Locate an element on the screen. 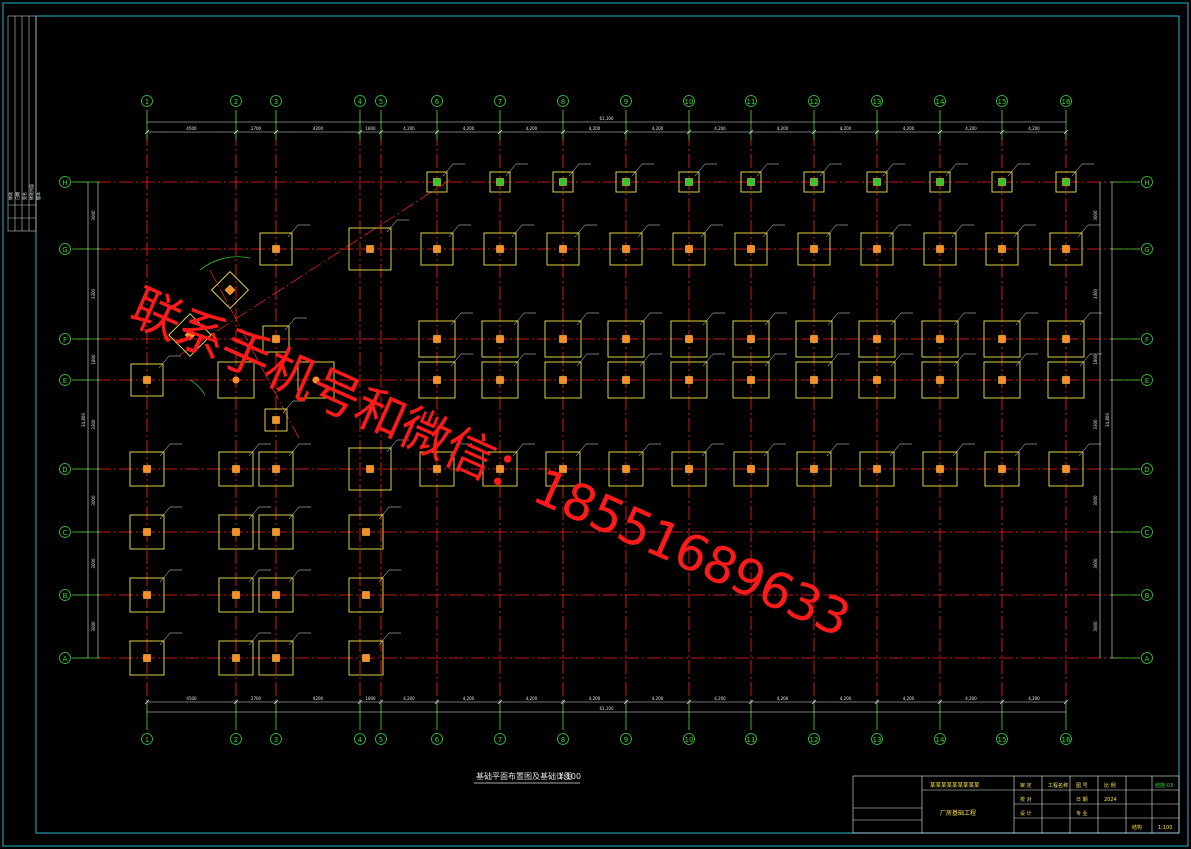 This screenshot has width=1191, height=849. footing-F-16-column is located at coordinates (1066, 339).